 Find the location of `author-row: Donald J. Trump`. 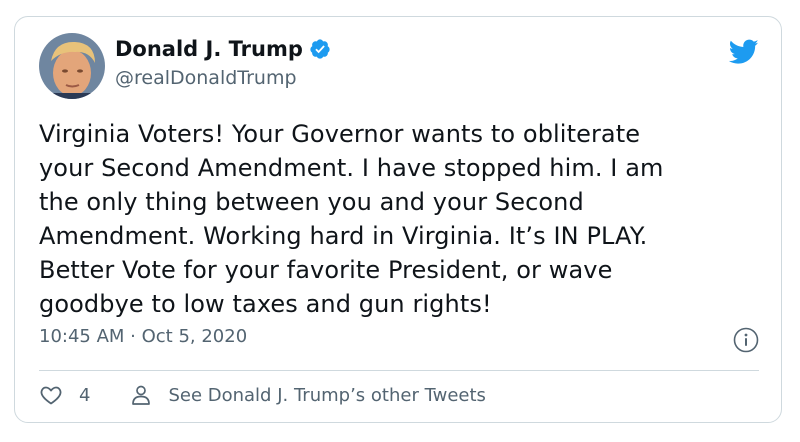

author-row: Donald J. Trump is located at coordinates (223, 49).